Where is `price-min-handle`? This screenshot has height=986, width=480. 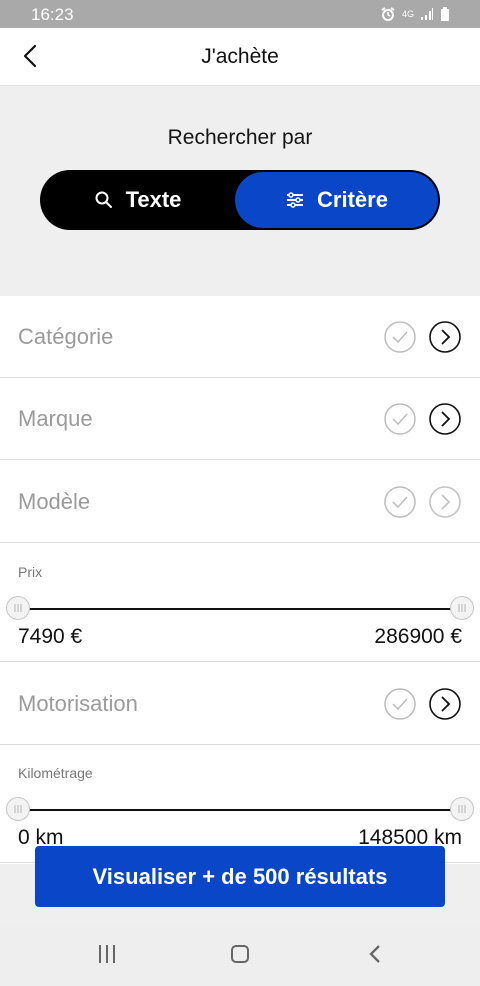
price-min-handle is located at coordinates (18, 608).